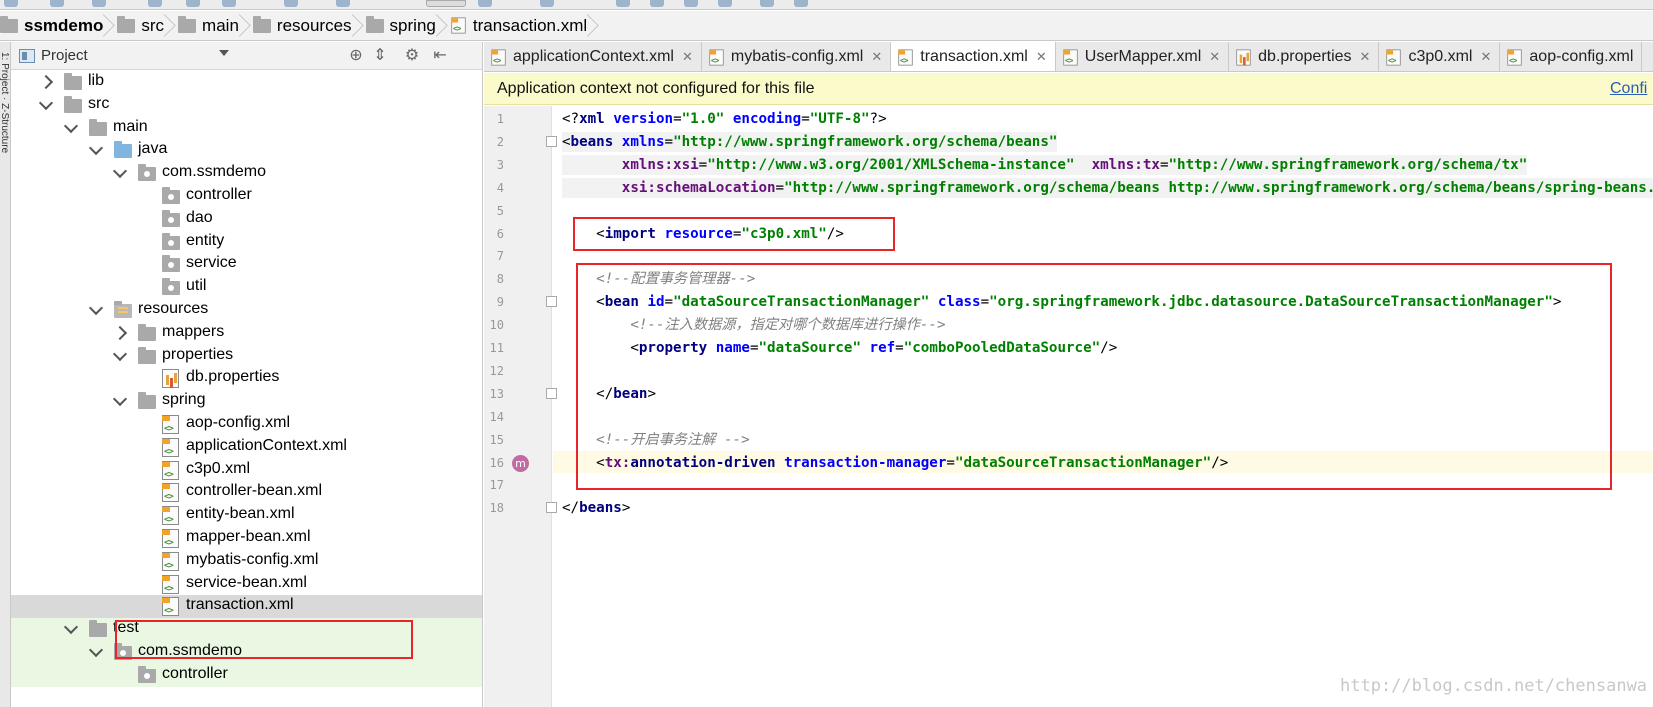 Image resolution: width=1653 pixels, height=707 pixels. Describe the element at coordinates (246, 561) in the screenshot. I see `tree-item: mybatis-config.xml` at that location.